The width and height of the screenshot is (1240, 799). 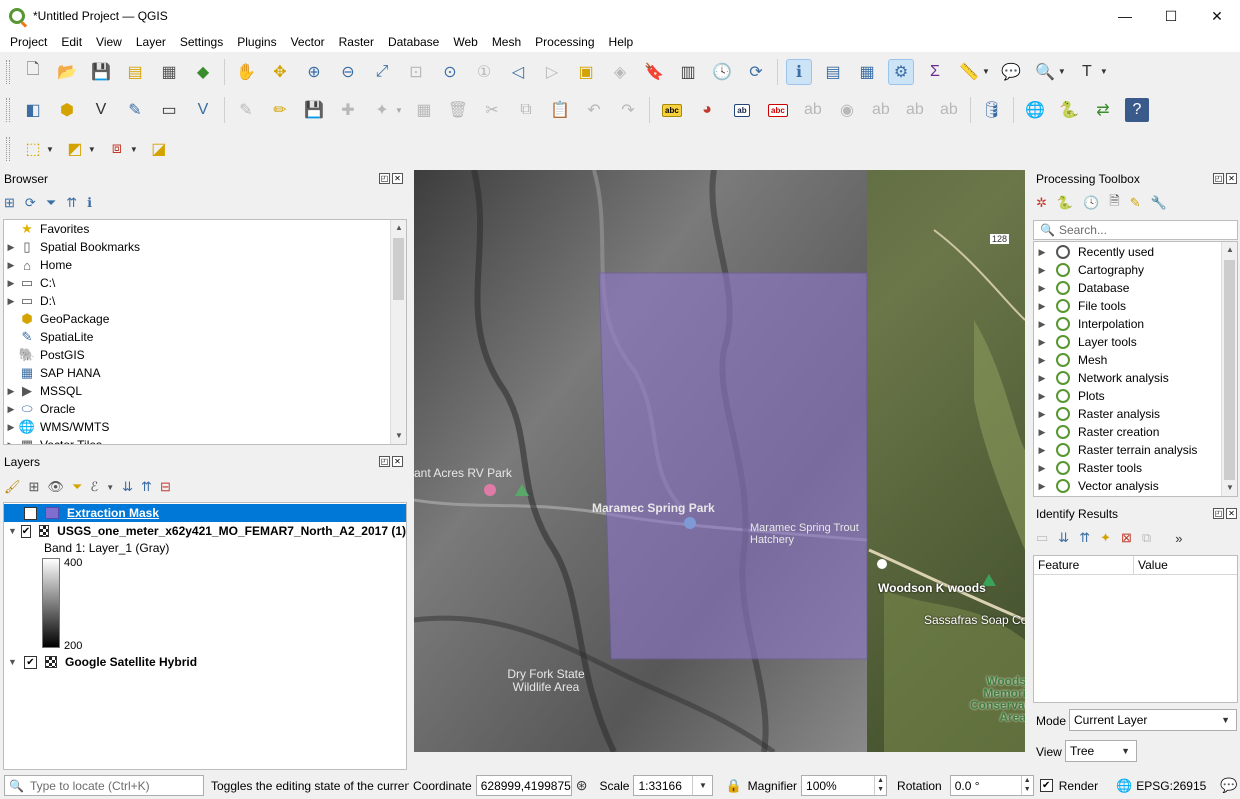 I want to click on field-calculator-icon: ▦, so click(x=867, y=72).